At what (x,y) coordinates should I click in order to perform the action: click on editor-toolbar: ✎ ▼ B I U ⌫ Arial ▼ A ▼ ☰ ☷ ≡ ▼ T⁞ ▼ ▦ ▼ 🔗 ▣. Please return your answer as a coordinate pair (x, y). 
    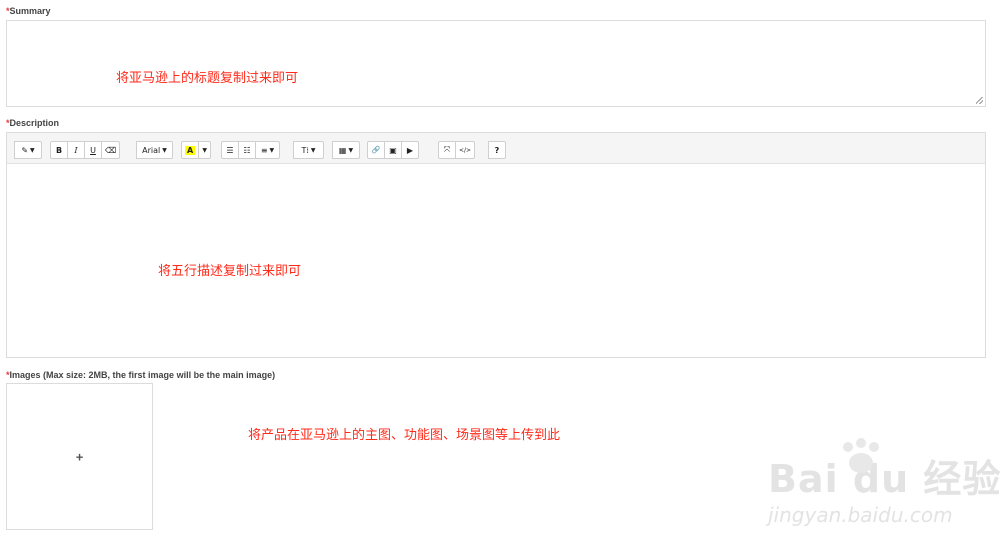
    Looking at the image, I should click on (496, 148).